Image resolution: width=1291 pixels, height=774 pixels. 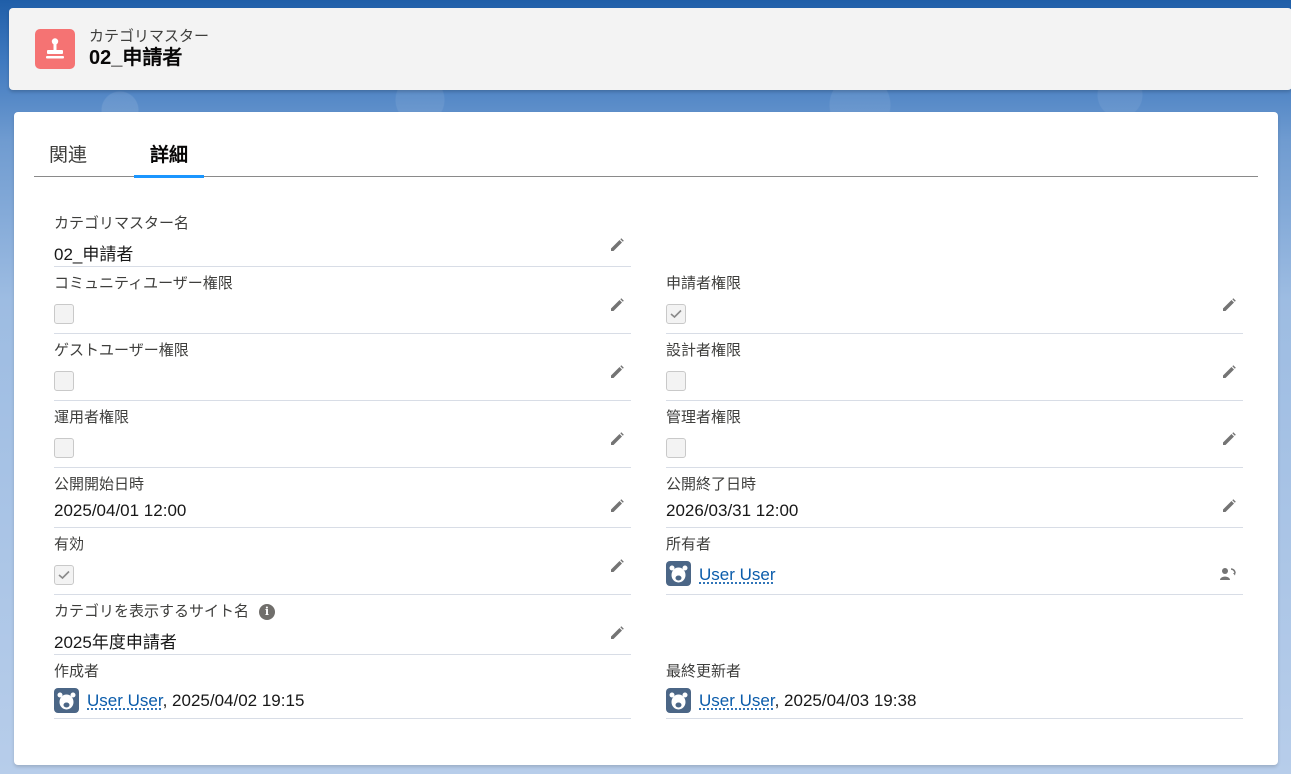 What do you see at coordinates (121, 350) in the screenshot?
I see `field-label: ゲストユーザー権限` at bounding box center [121, 350].